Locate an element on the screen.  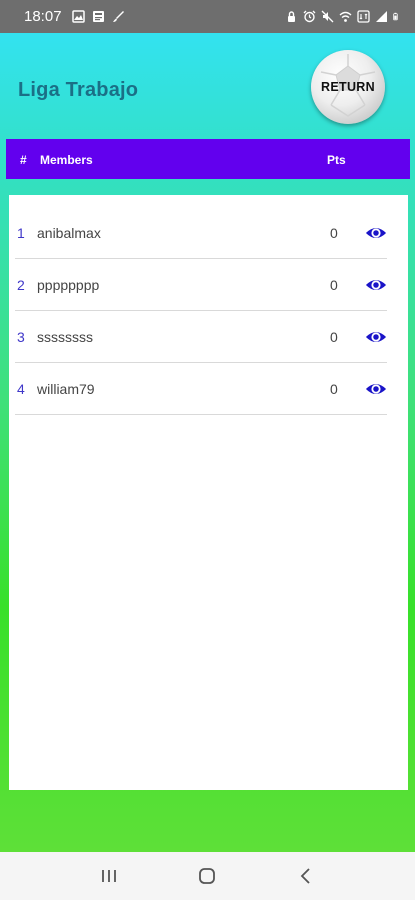
return-button: RETURN is located at coordinates (348, 87).